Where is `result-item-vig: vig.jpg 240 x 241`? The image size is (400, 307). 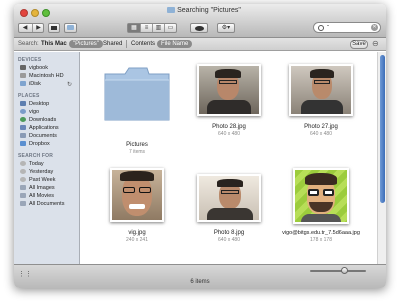 result-item-vig: vig.jpg 240 x 241 is located at coordinates (137, 205).